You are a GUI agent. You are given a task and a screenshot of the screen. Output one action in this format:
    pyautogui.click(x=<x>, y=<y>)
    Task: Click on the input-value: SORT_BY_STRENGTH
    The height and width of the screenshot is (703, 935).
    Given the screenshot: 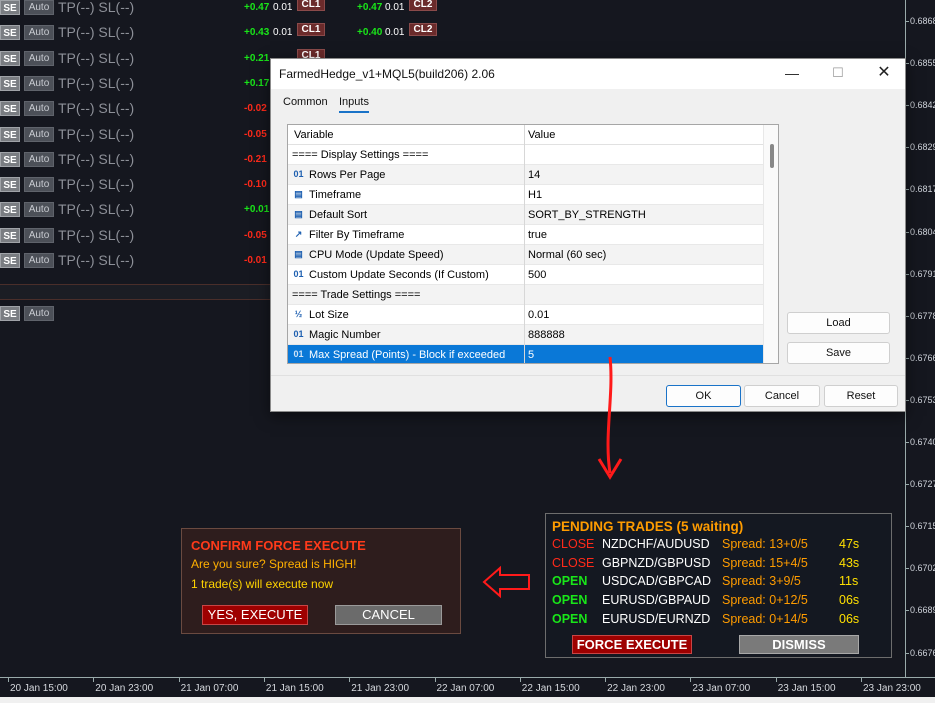 What is the action you would take?
    pyautogui.click(x=587, y=215)
    